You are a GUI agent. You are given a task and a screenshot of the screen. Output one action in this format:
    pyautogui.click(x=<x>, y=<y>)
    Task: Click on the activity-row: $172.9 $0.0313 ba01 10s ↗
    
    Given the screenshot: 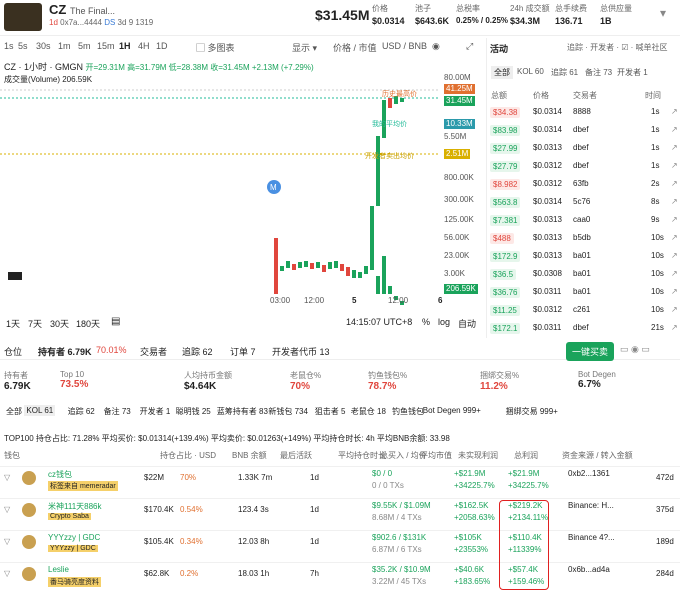 What is the action you would take?
    pyautogui.click(x=583, y=256)
    